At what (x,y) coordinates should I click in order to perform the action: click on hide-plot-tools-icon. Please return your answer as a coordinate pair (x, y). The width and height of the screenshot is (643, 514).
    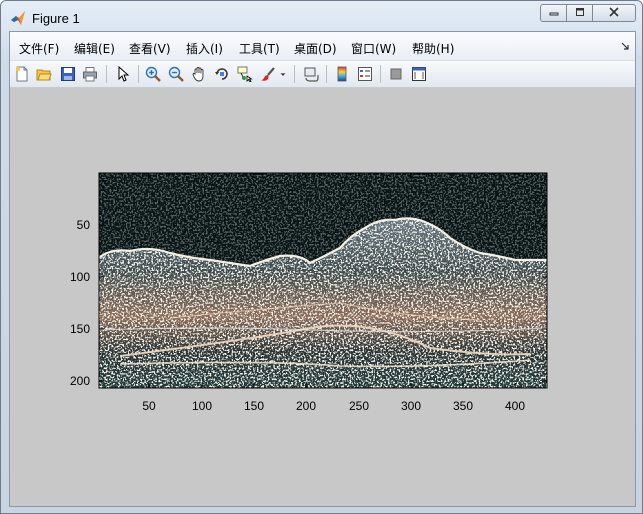
    Looking at the image, I should click on (396, 74).